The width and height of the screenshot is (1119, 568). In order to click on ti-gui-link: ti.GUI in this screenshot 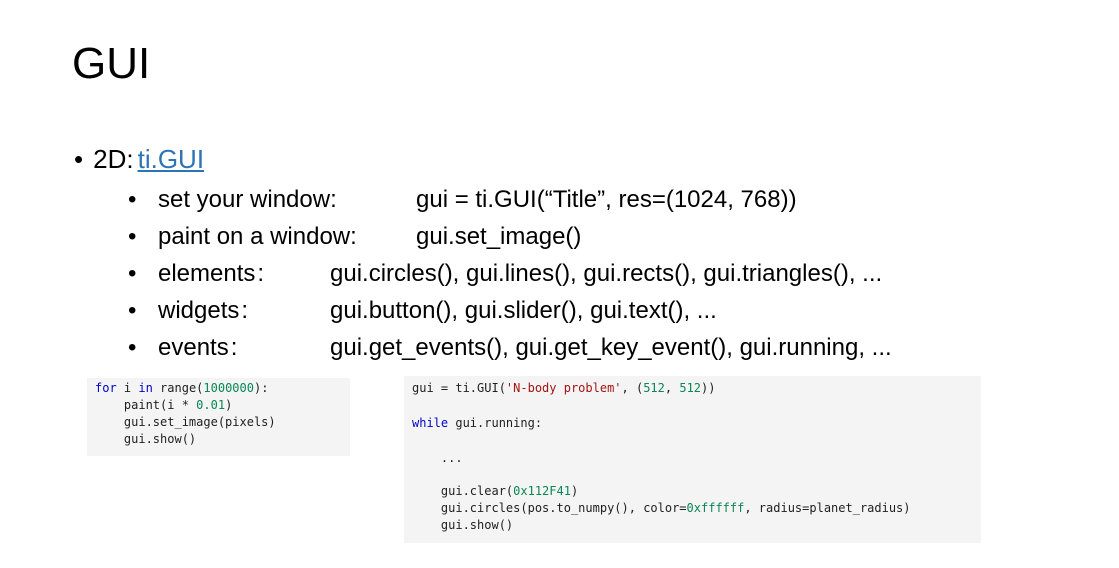, I will do `click(171, 159)`.